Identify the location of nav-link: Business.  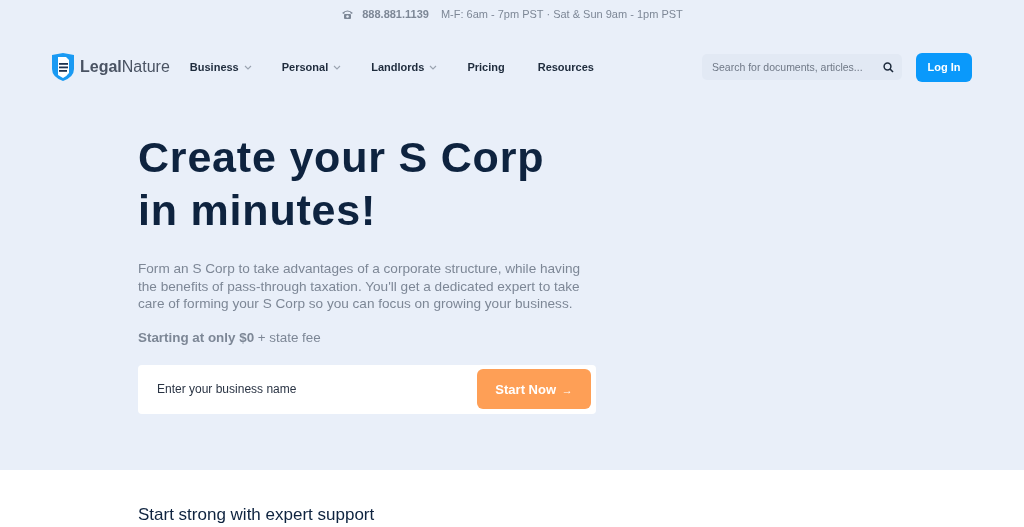
(220, 67).